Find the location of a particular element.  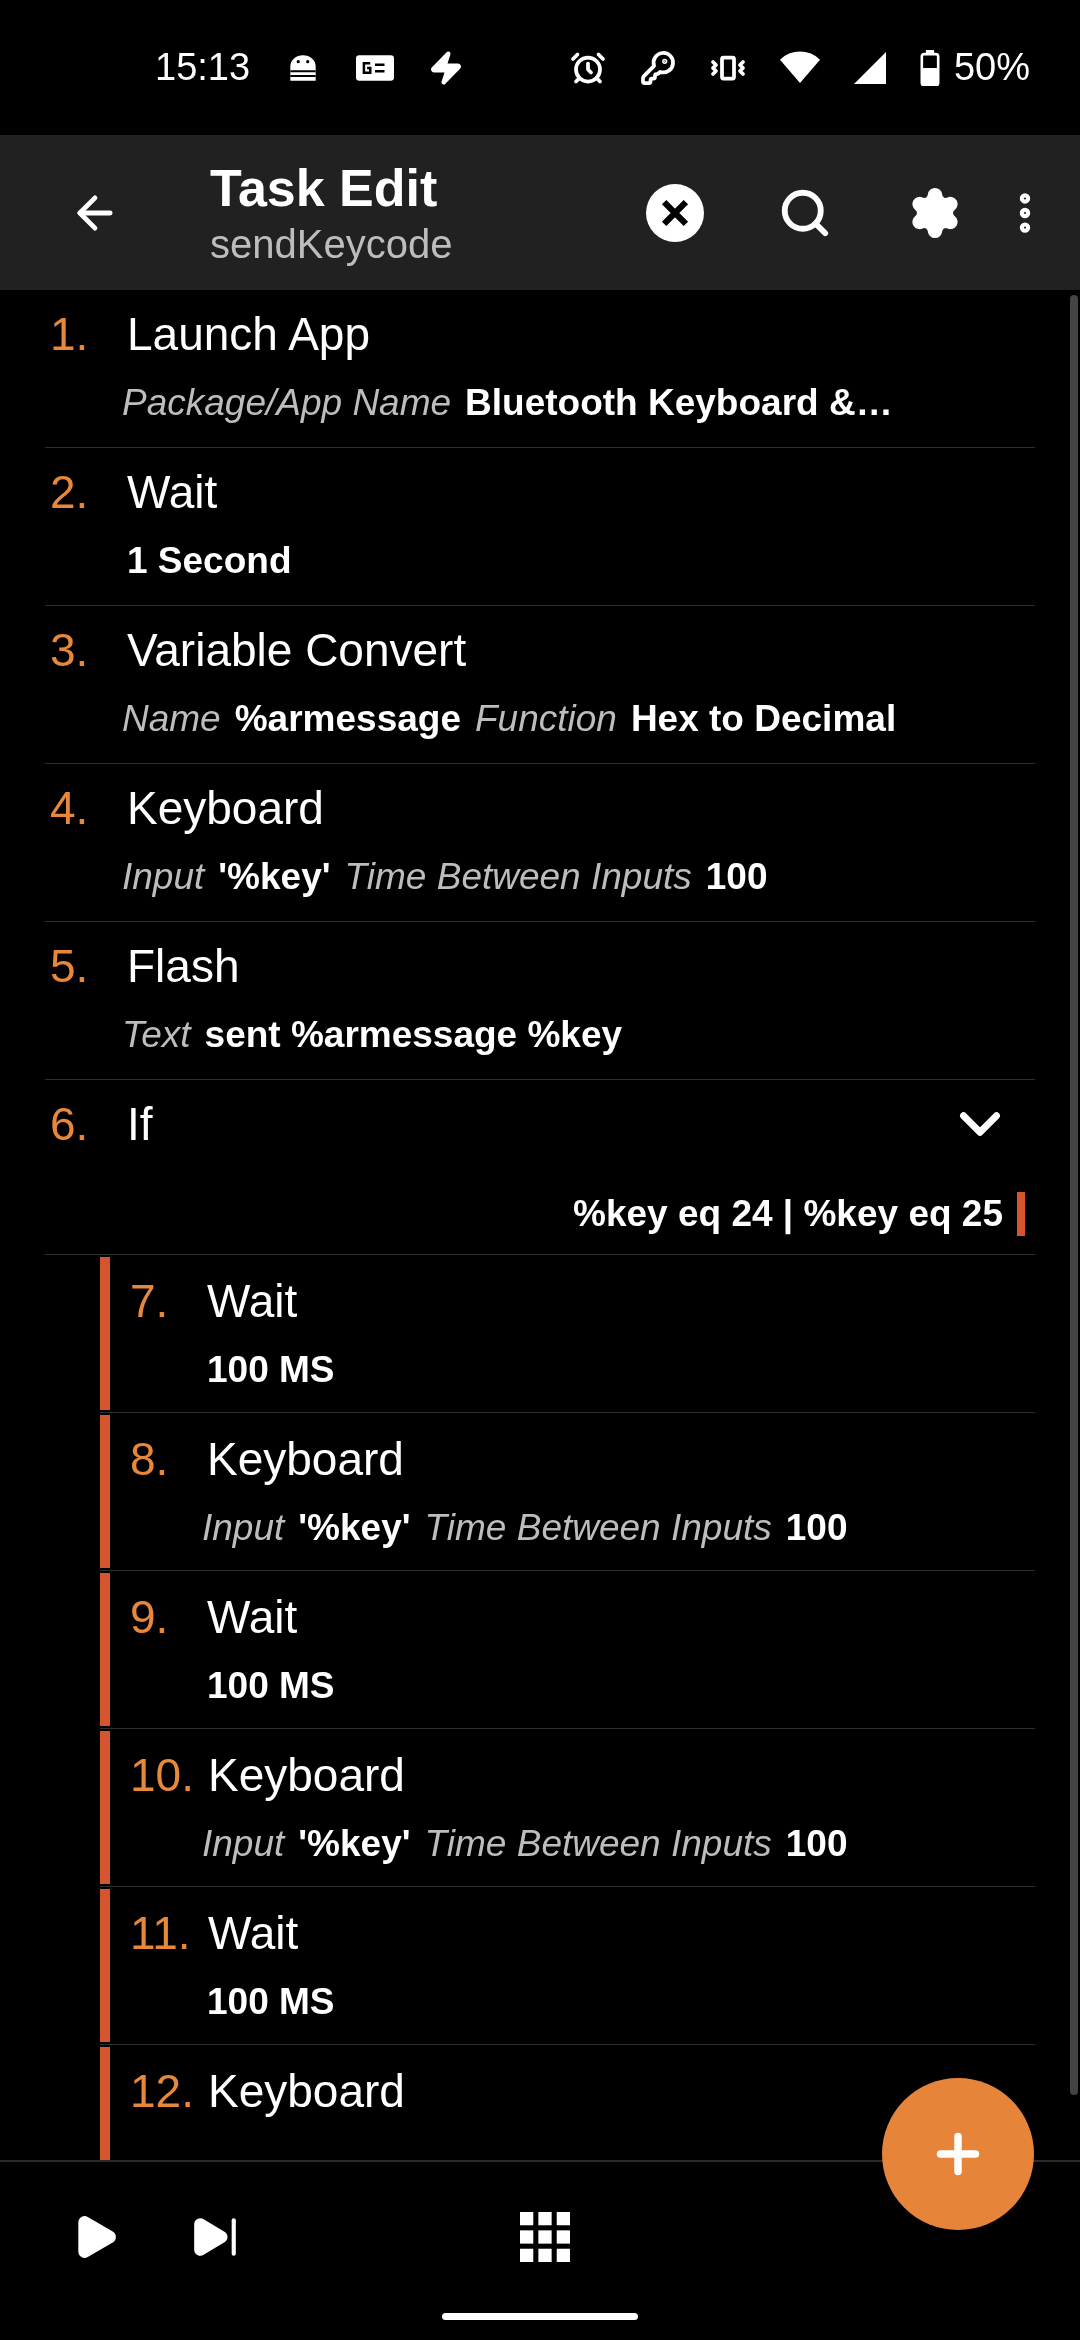

parameter-value: sent %armessage %key is located at coordinates (413, 1035).